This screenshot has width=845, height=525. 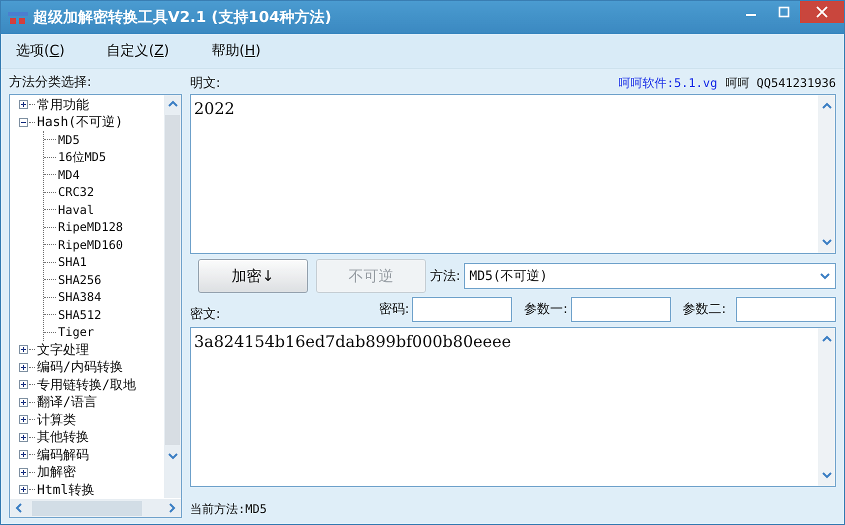 What do you see at coordinates (172, 508) in the screenshot?
I see `chevron-right-icon` at bounding box center [172, 508].